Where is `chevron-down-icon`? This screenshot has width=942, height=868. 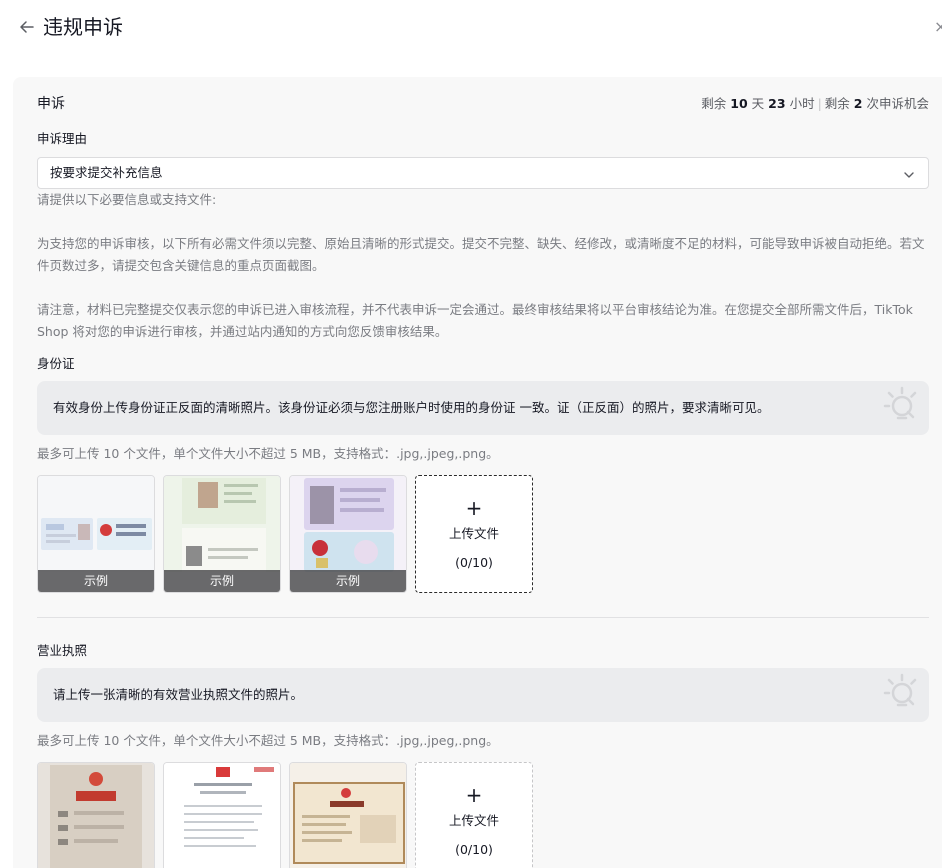 chevron-down-icon is located at coordinates (909, 174).